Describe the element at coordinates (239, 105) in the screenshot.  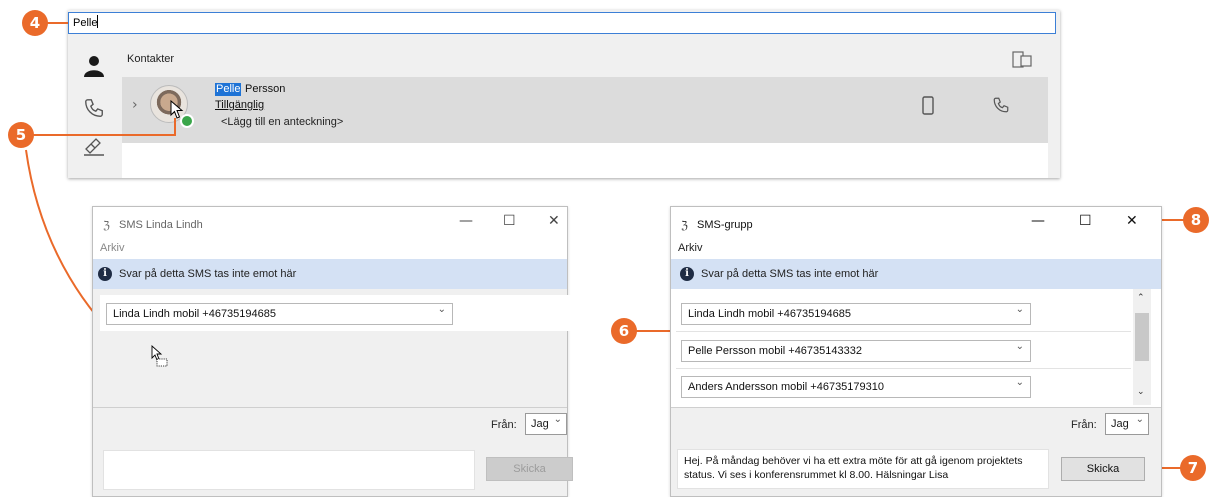
I see `contact-status-link: Tillgänglig` at that location.